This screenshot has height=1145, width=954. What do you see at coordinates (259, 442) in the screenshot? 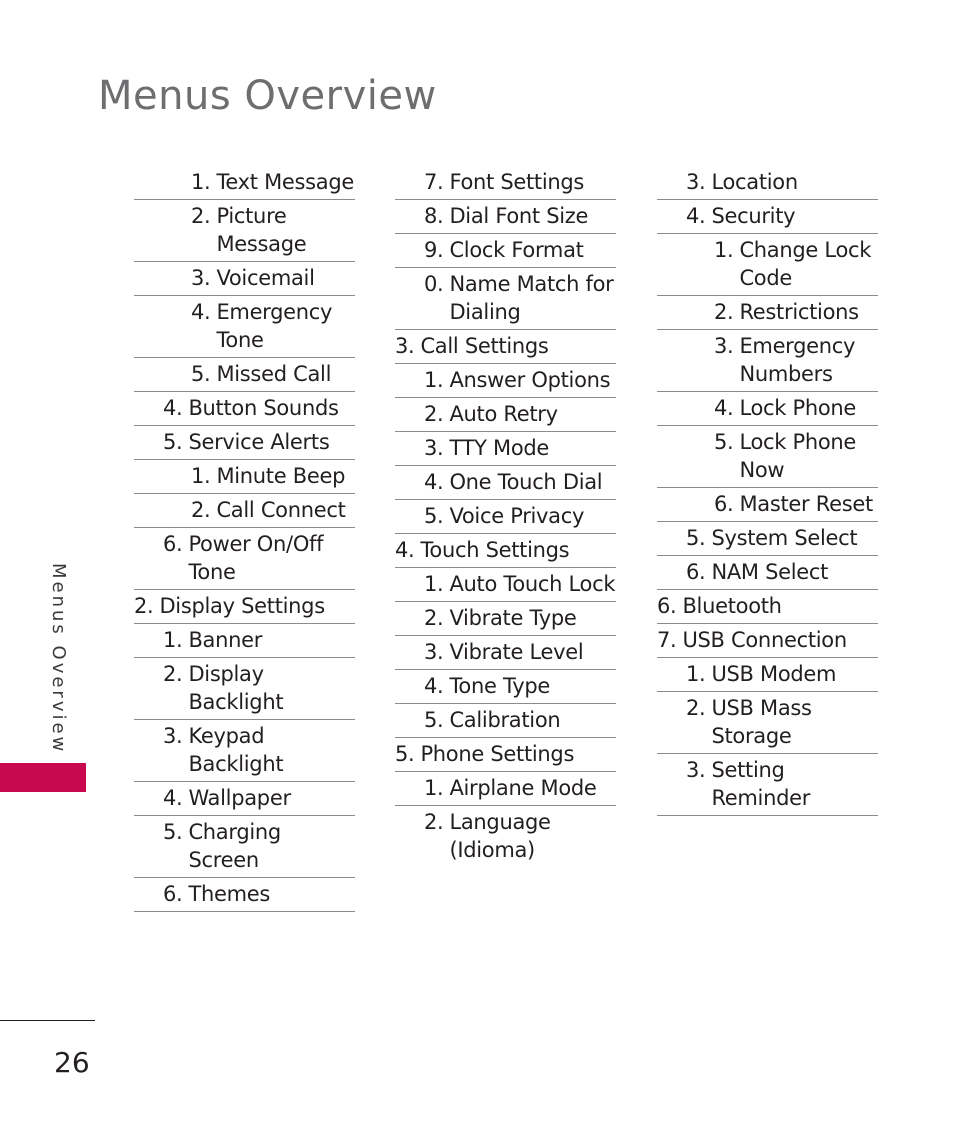
I see `menu-item-label: Service Alerts` at bounding box center [259, 442].